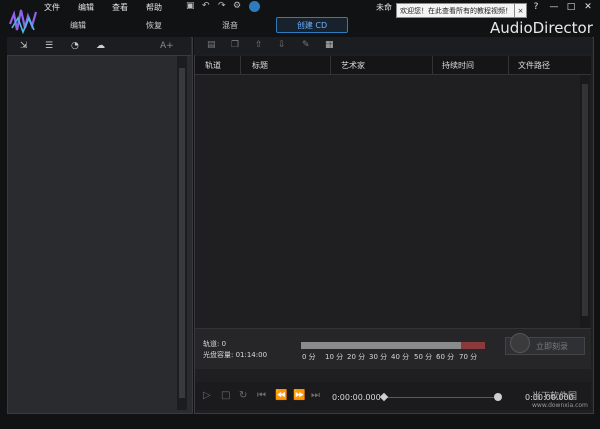 The width and height of the screenshot is (600, 429). Describe the element at coordinates (243, 395) in the screenshot. I see `loop-icon: ↻` at that location.